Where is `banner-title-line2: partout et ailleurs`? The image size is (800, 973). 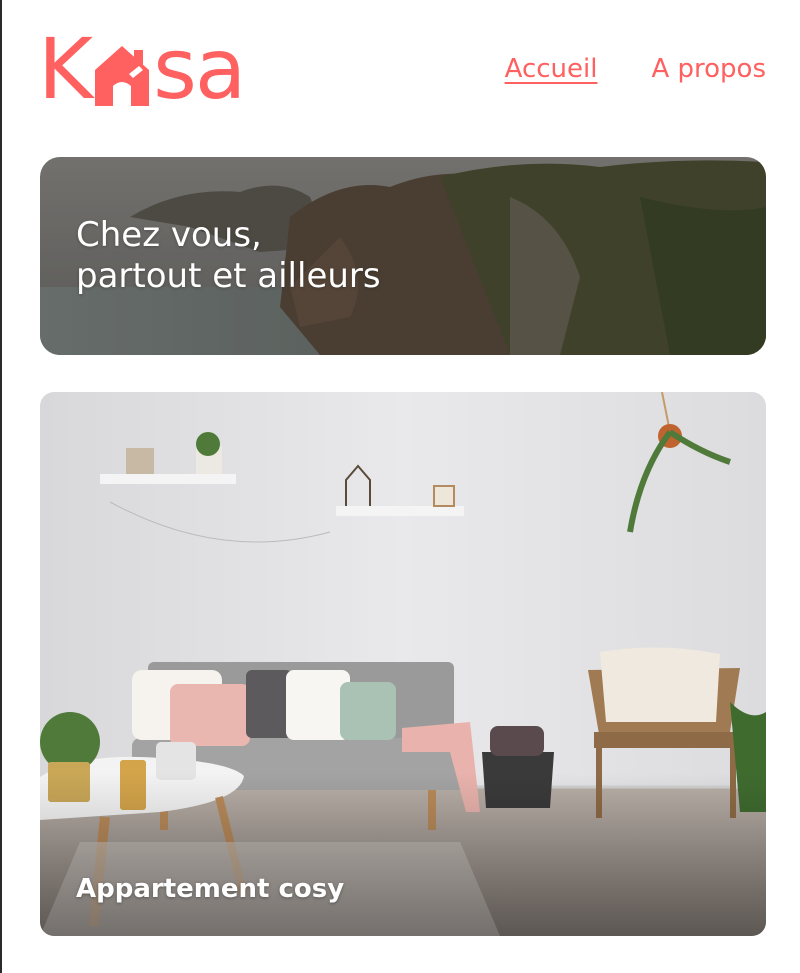 banner-title-line2: partout et ailleurs is located at coordinates (228, 275).